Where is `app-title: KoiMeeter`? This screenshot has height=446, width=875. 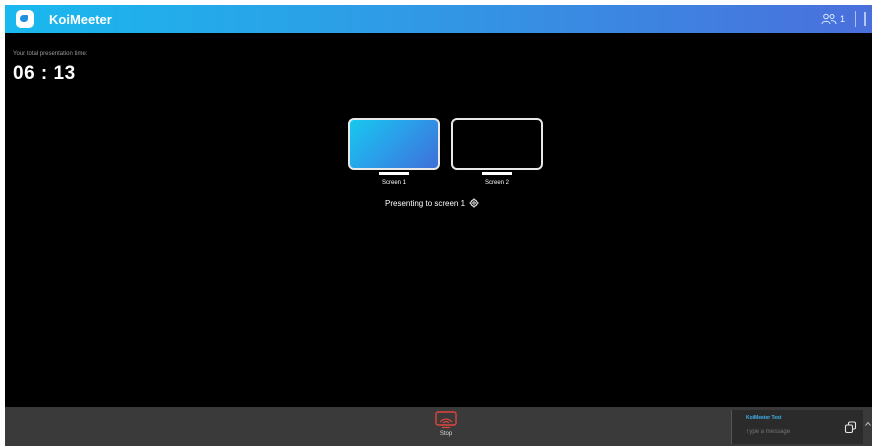 app-title: KoiMeeter is located at coordinates (80, 19).